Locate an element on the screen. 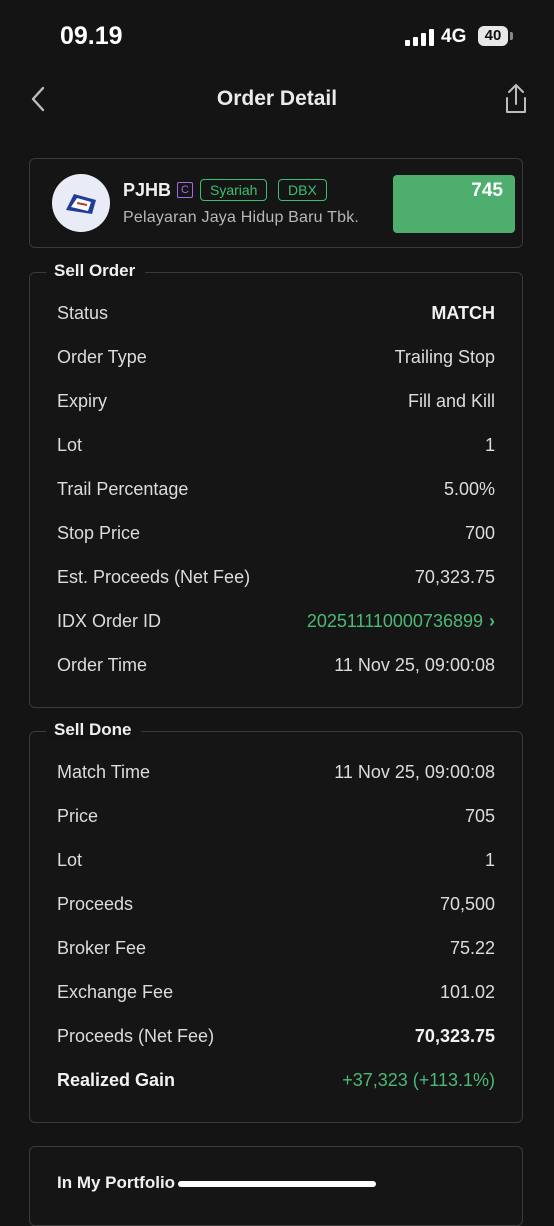  row-label: Status is located at coordinates (83, 313).